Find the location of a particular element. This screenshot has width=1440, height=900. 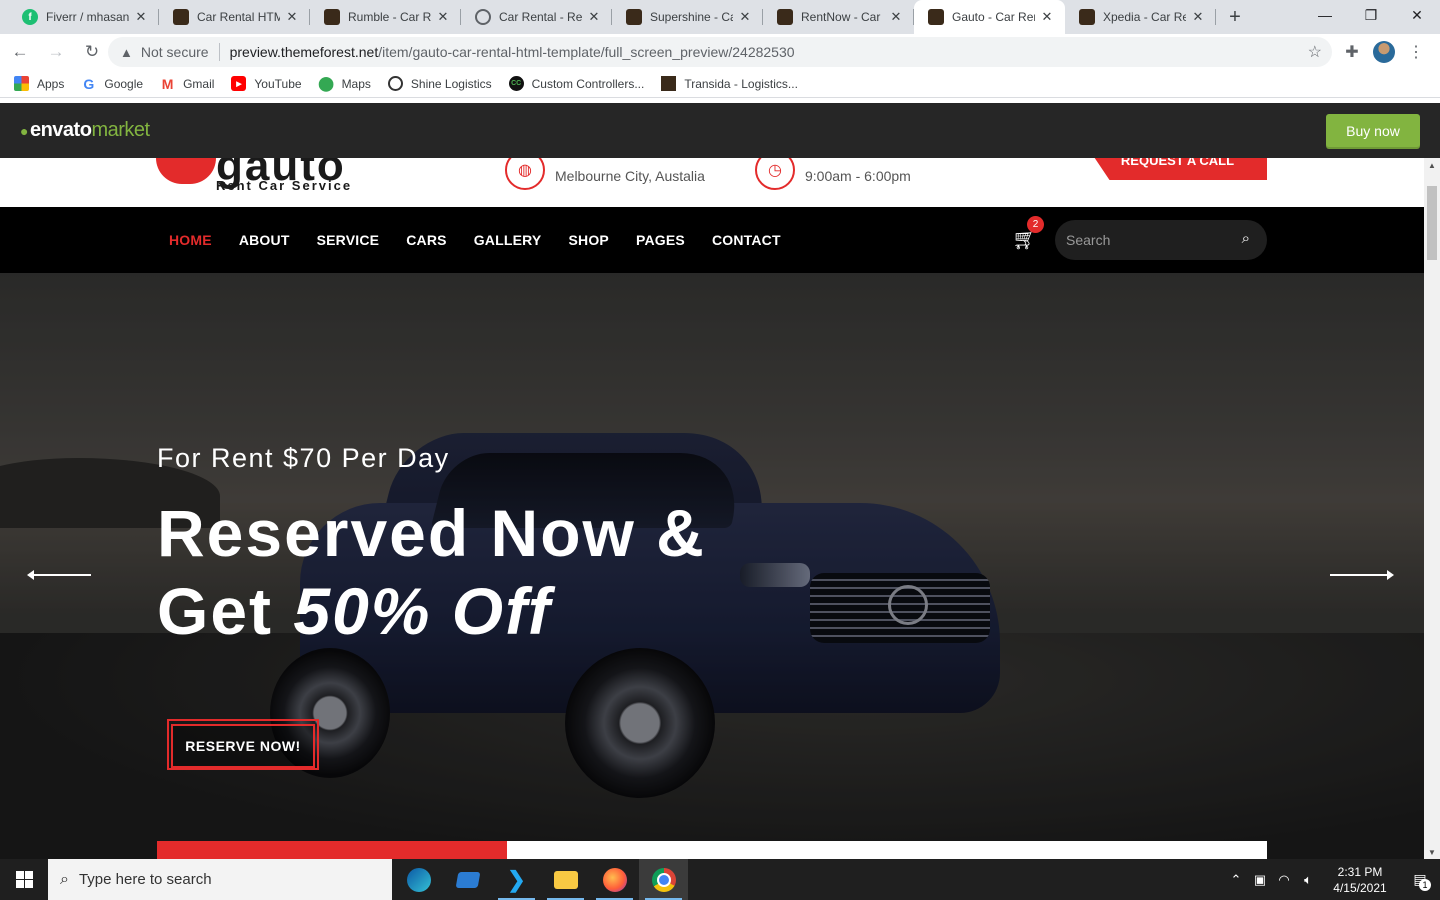

tab-title: RentNow - Car R is located at coordinates (842, 17).